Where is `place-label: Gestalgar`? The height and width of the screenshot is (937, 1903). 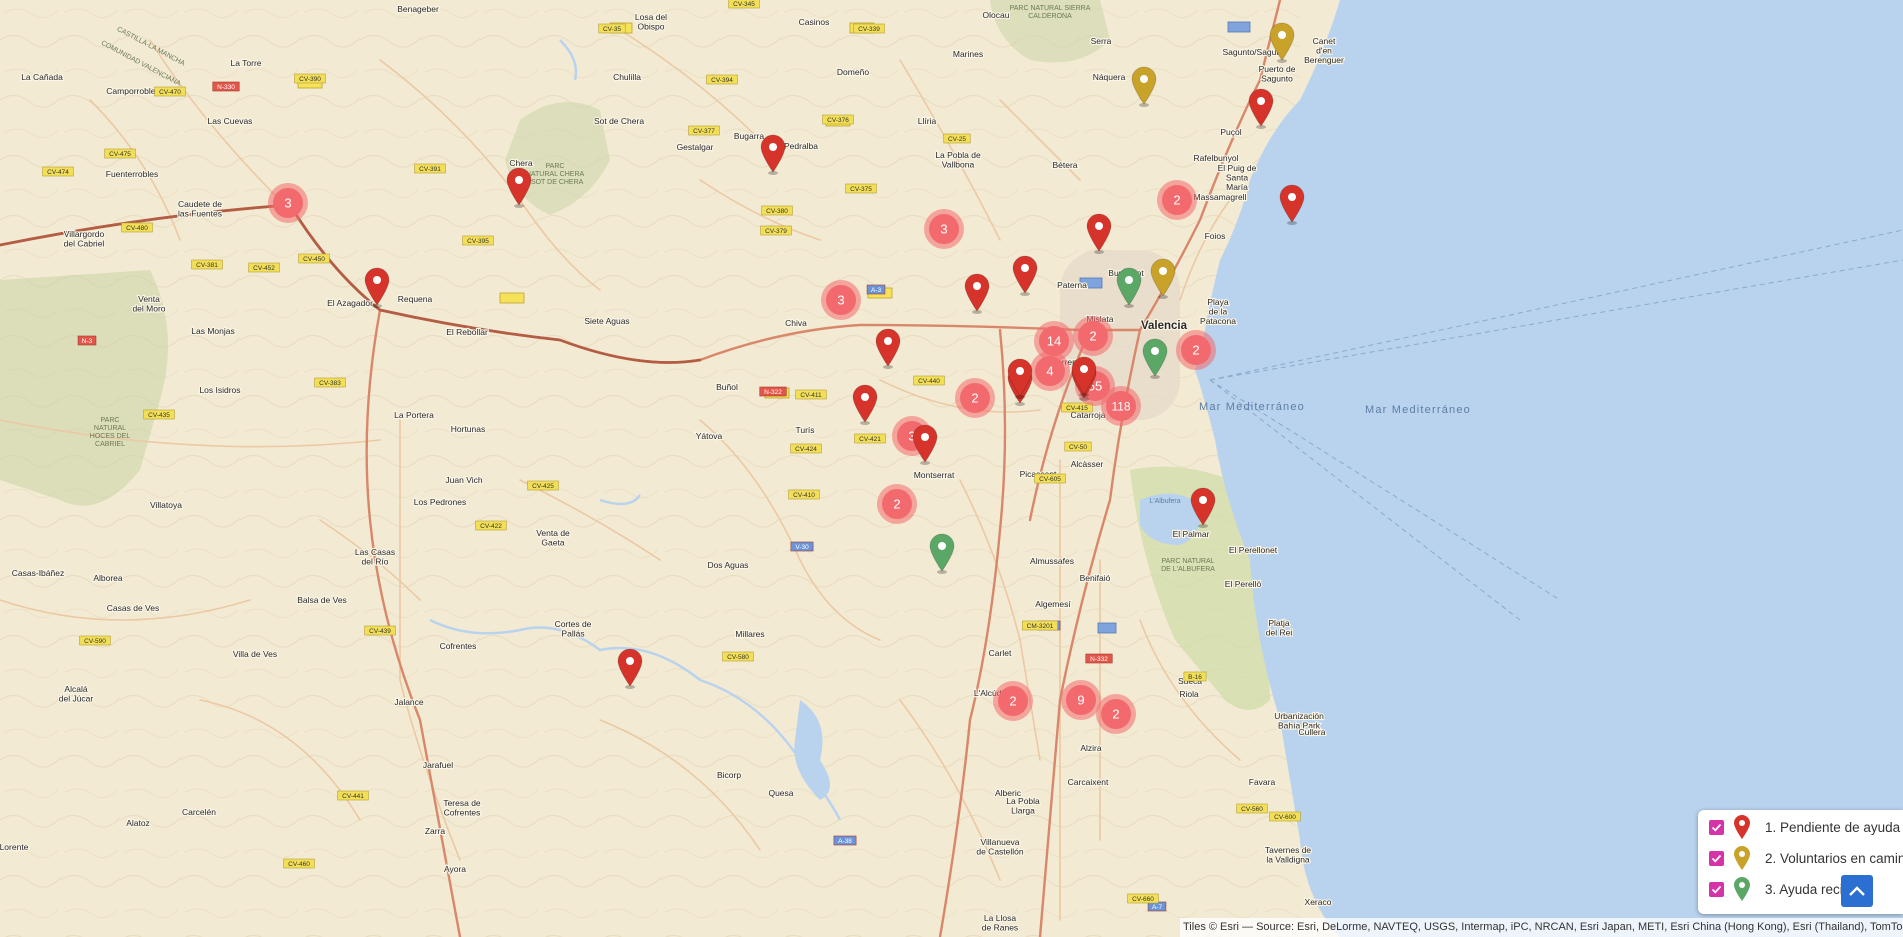
place-label: Gestalgar is located at coordinates (695, 147).